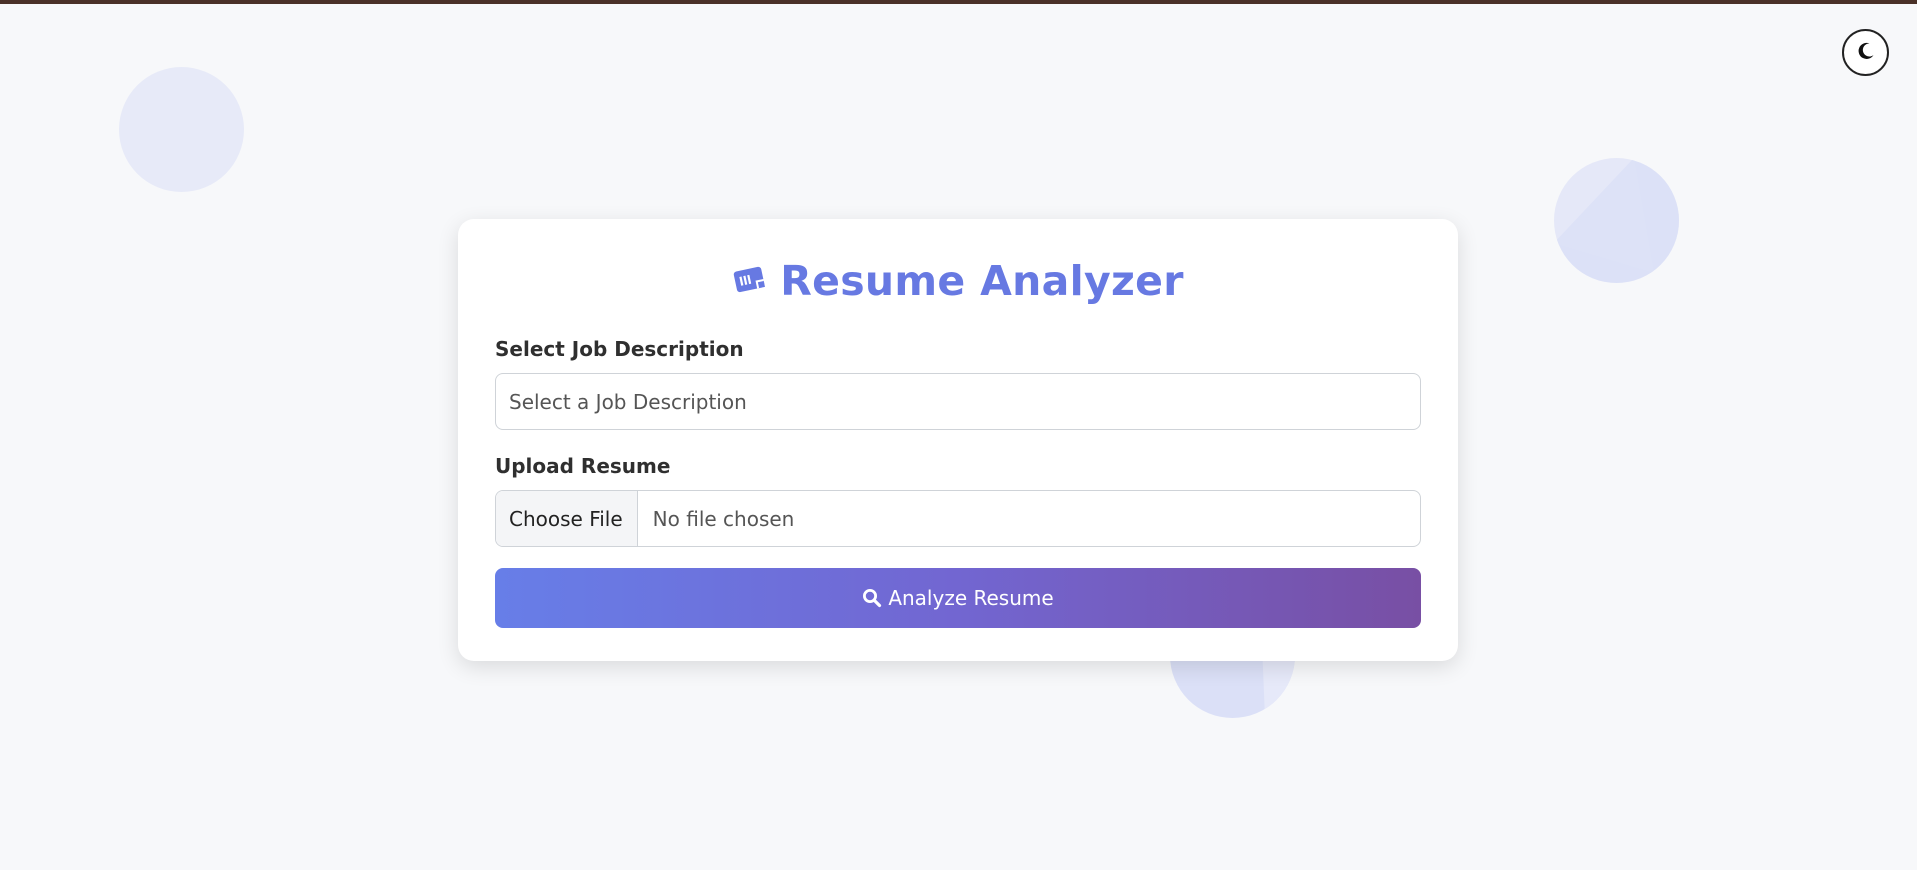  What do you see at coordinates (619, 349) in the screenshot?
I see `job-description-label: Select Job Description` at bounding box center [619, 349].